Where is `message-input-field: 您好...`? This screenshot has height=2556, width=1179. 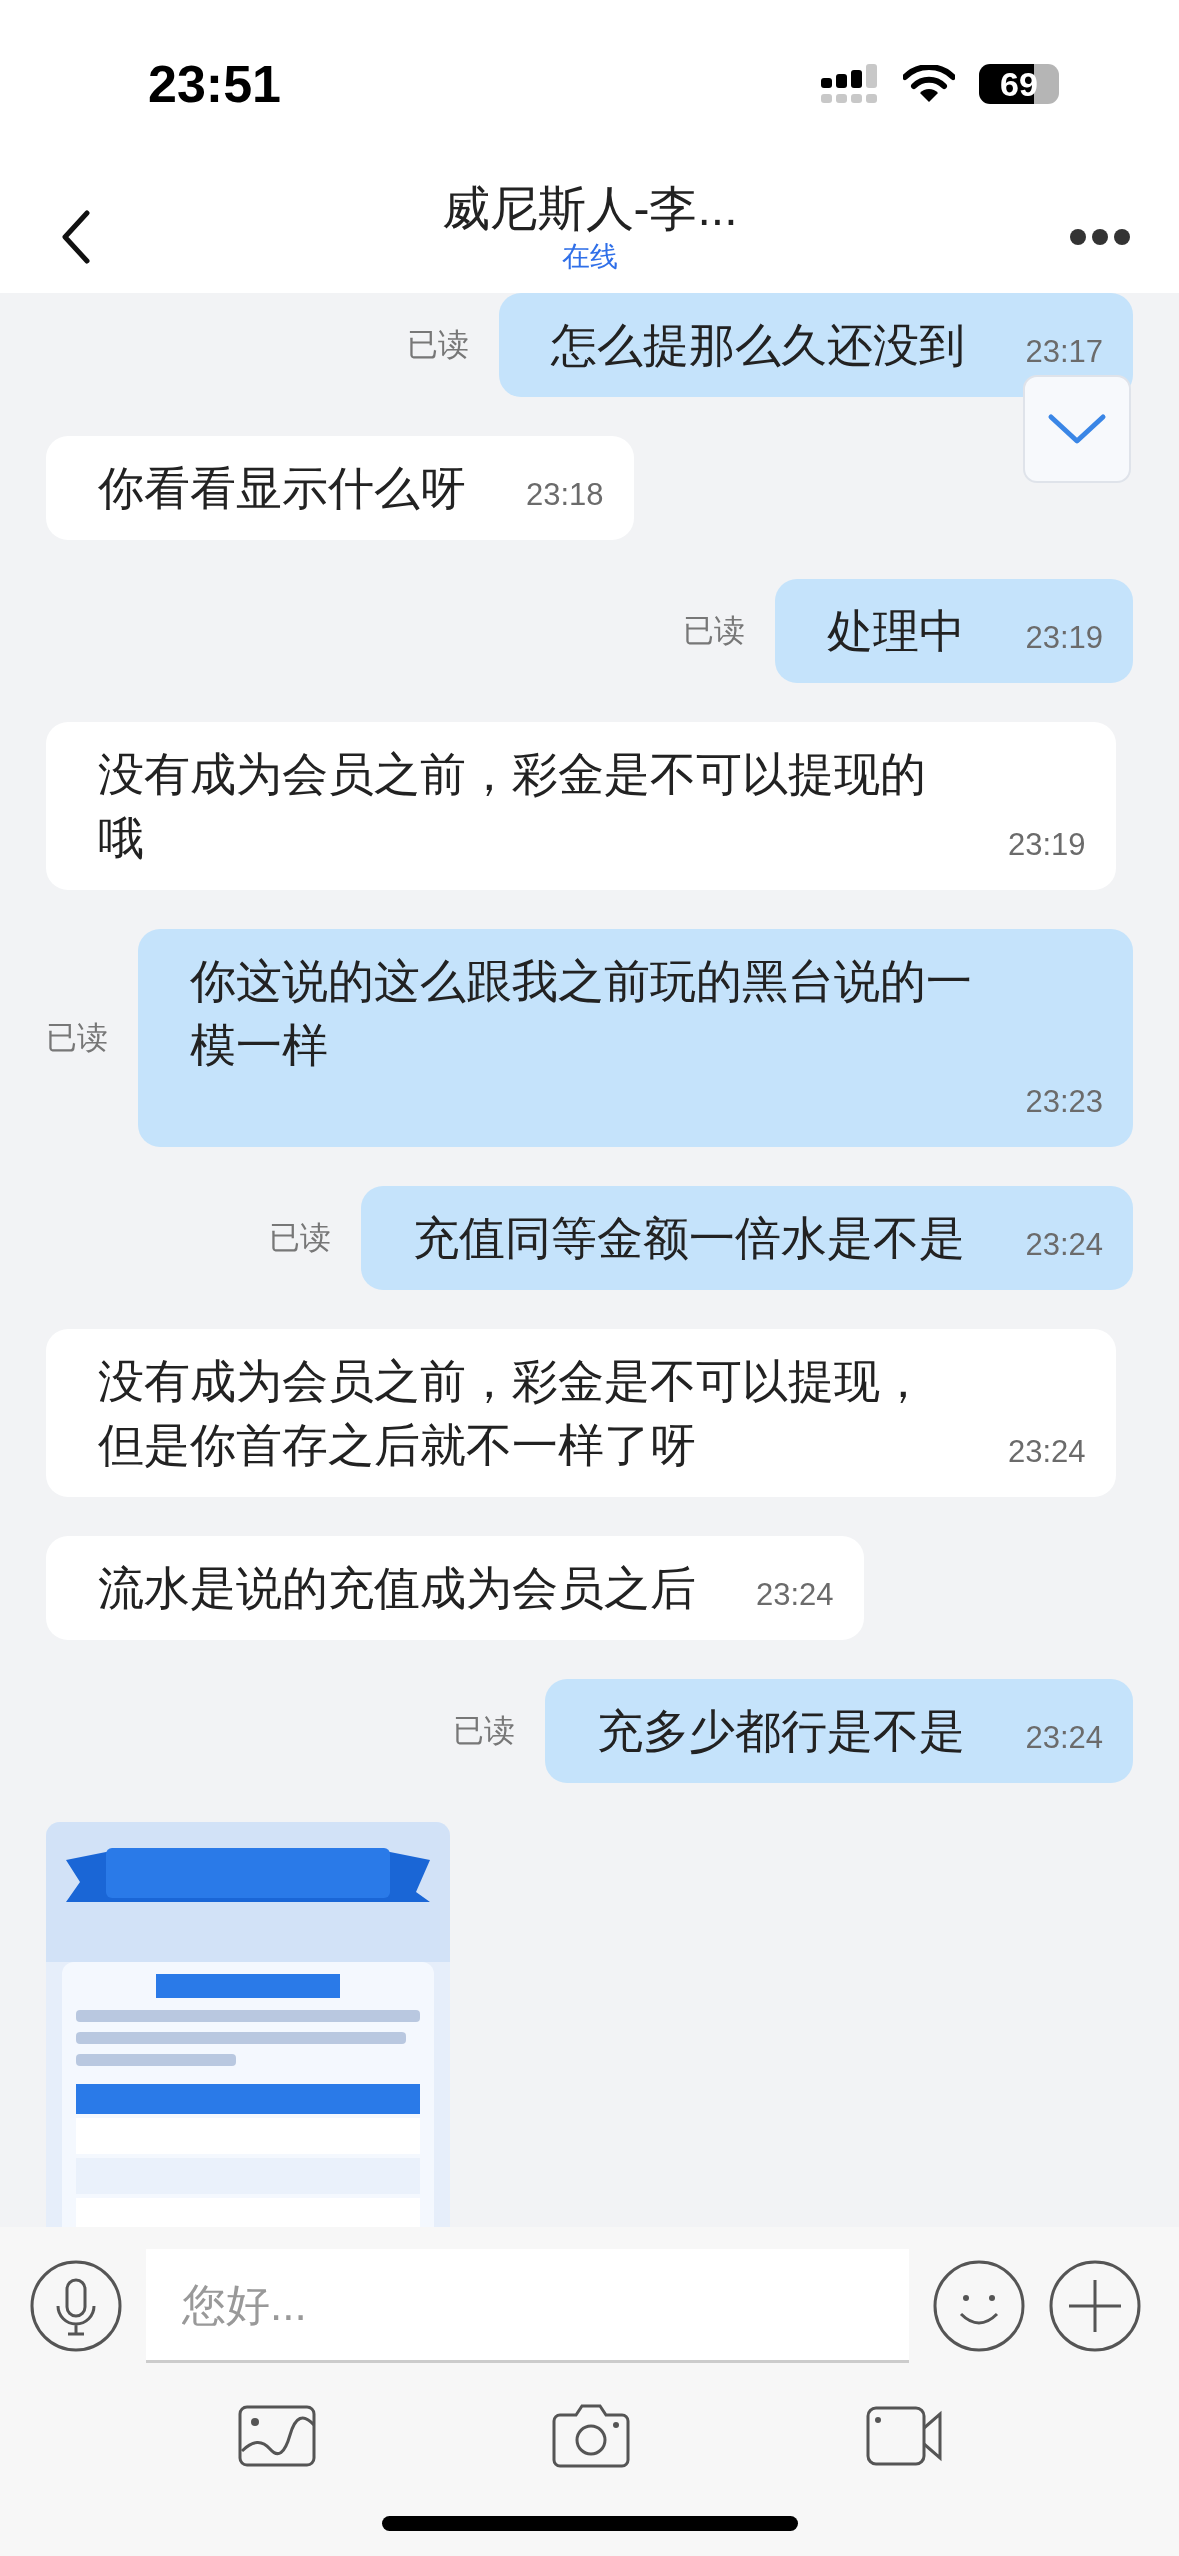 message-input-field: 您好... is located at coordinates (527, 2306).